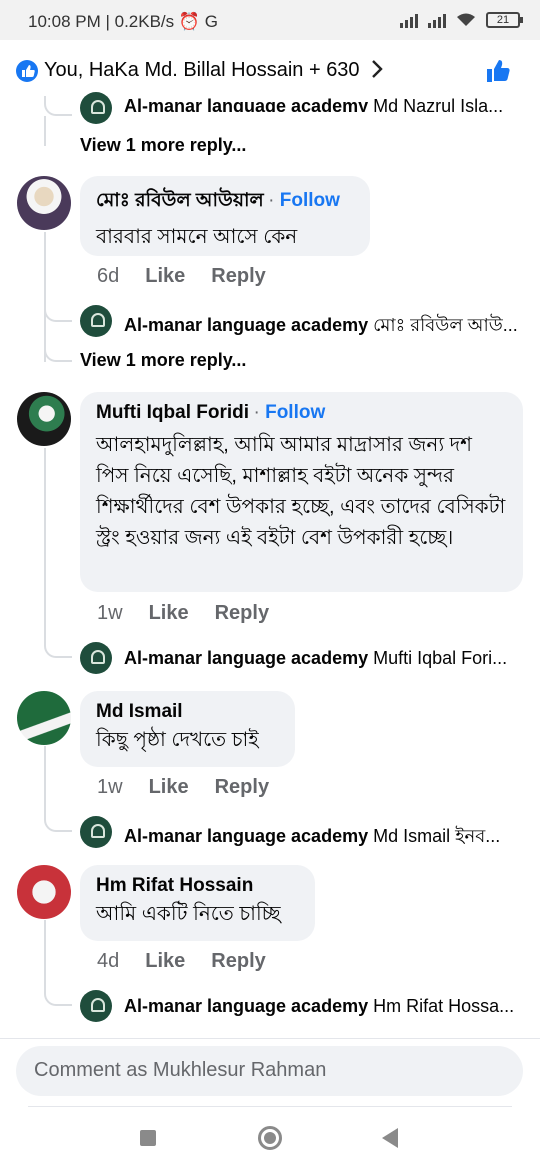 This screenshot has height=1170, width=540. Describe the element at coordinates (180, 200) in the screenshot. I see `commenter-name: মোঃ রবিউল আউয়াল` at that location.